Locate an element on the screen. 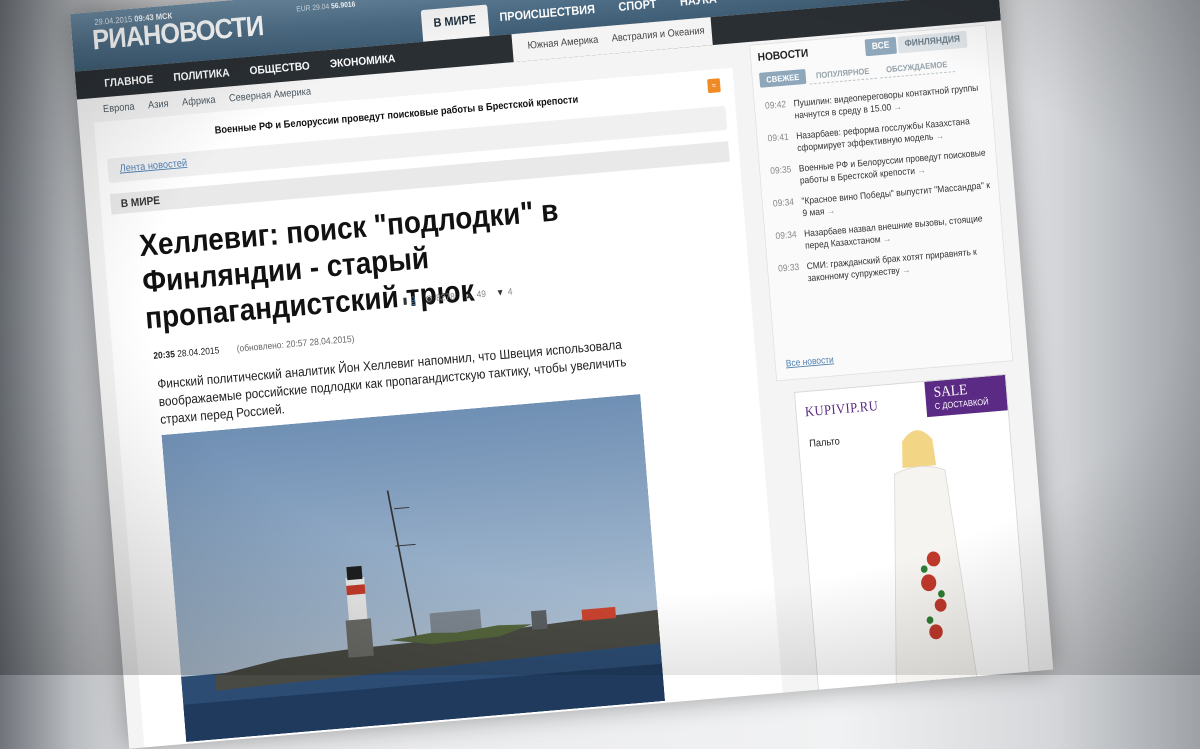  tab-discussed: ОБСУЖДАЕМОЕ is located at coordinates (916, 67).